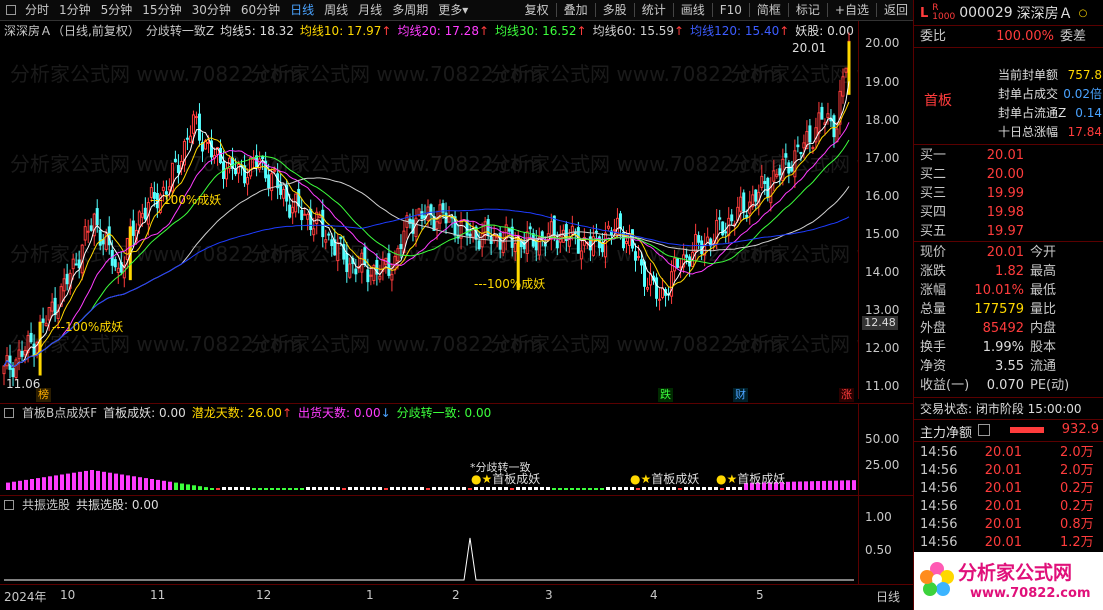 This screenshot has width=1103, height=610. What do you see at coordinates (769, 10) in the screenshot?
I see `simple-frame-button: 简框` at bounding box center [769, 10].